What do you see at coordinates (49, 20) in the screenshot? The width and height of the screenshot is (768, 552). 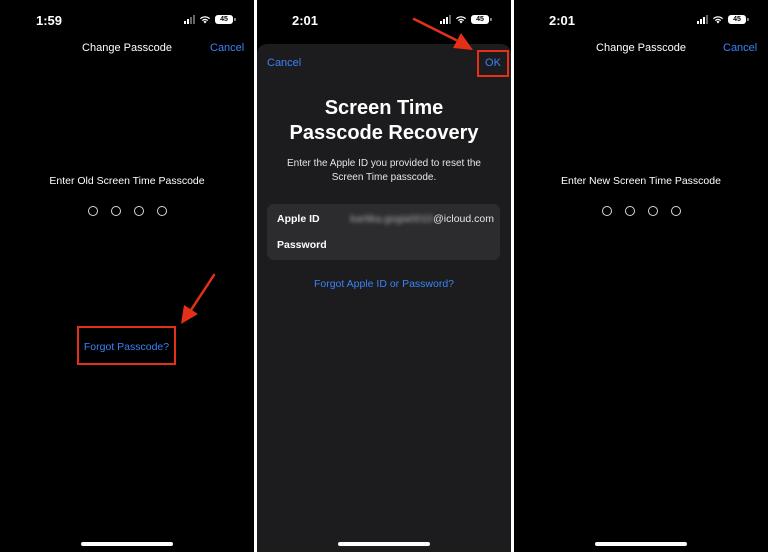 I see `status-time: 1:59` at bounding box center [49, 20].